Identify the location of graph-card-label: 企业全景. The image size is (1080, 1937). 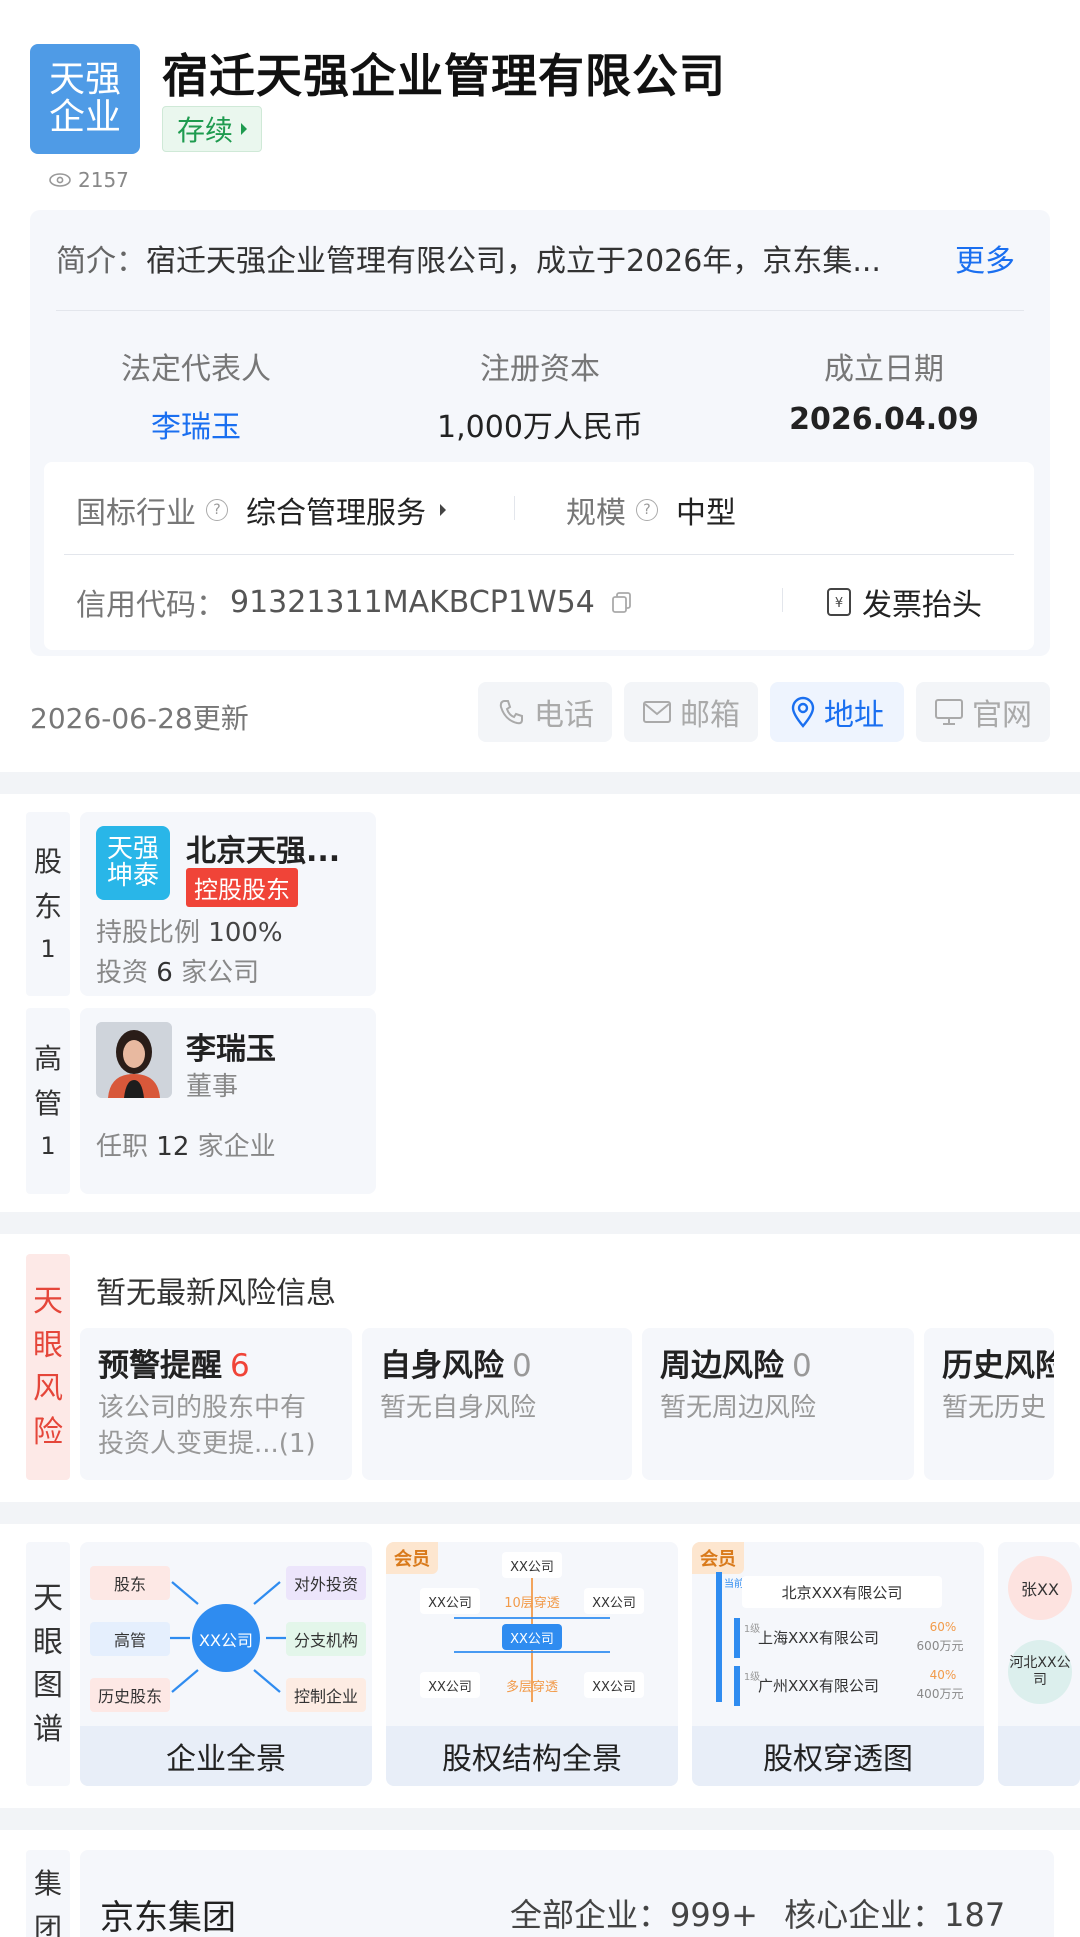
(226, 1756).